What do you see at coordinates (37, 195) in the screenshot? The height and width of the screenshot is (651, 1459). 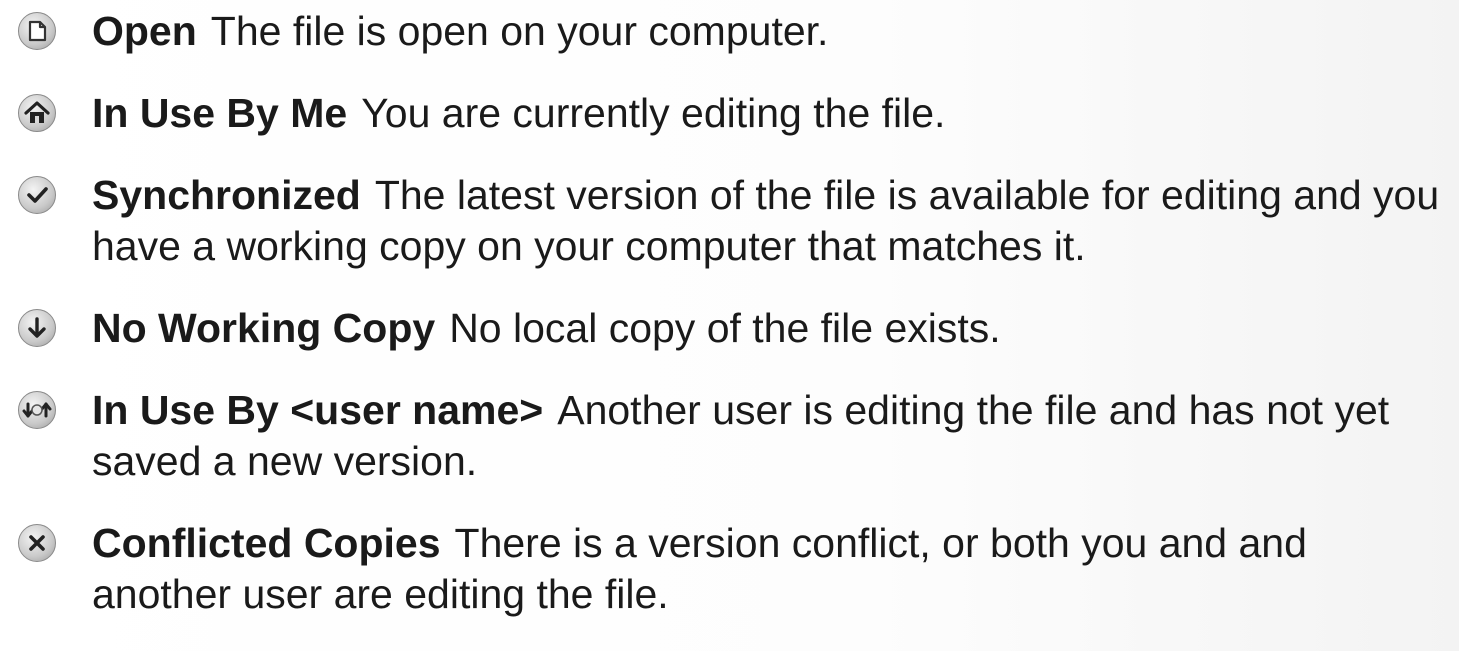 I see `checkmark-icon` at bounding box center [37, 195].